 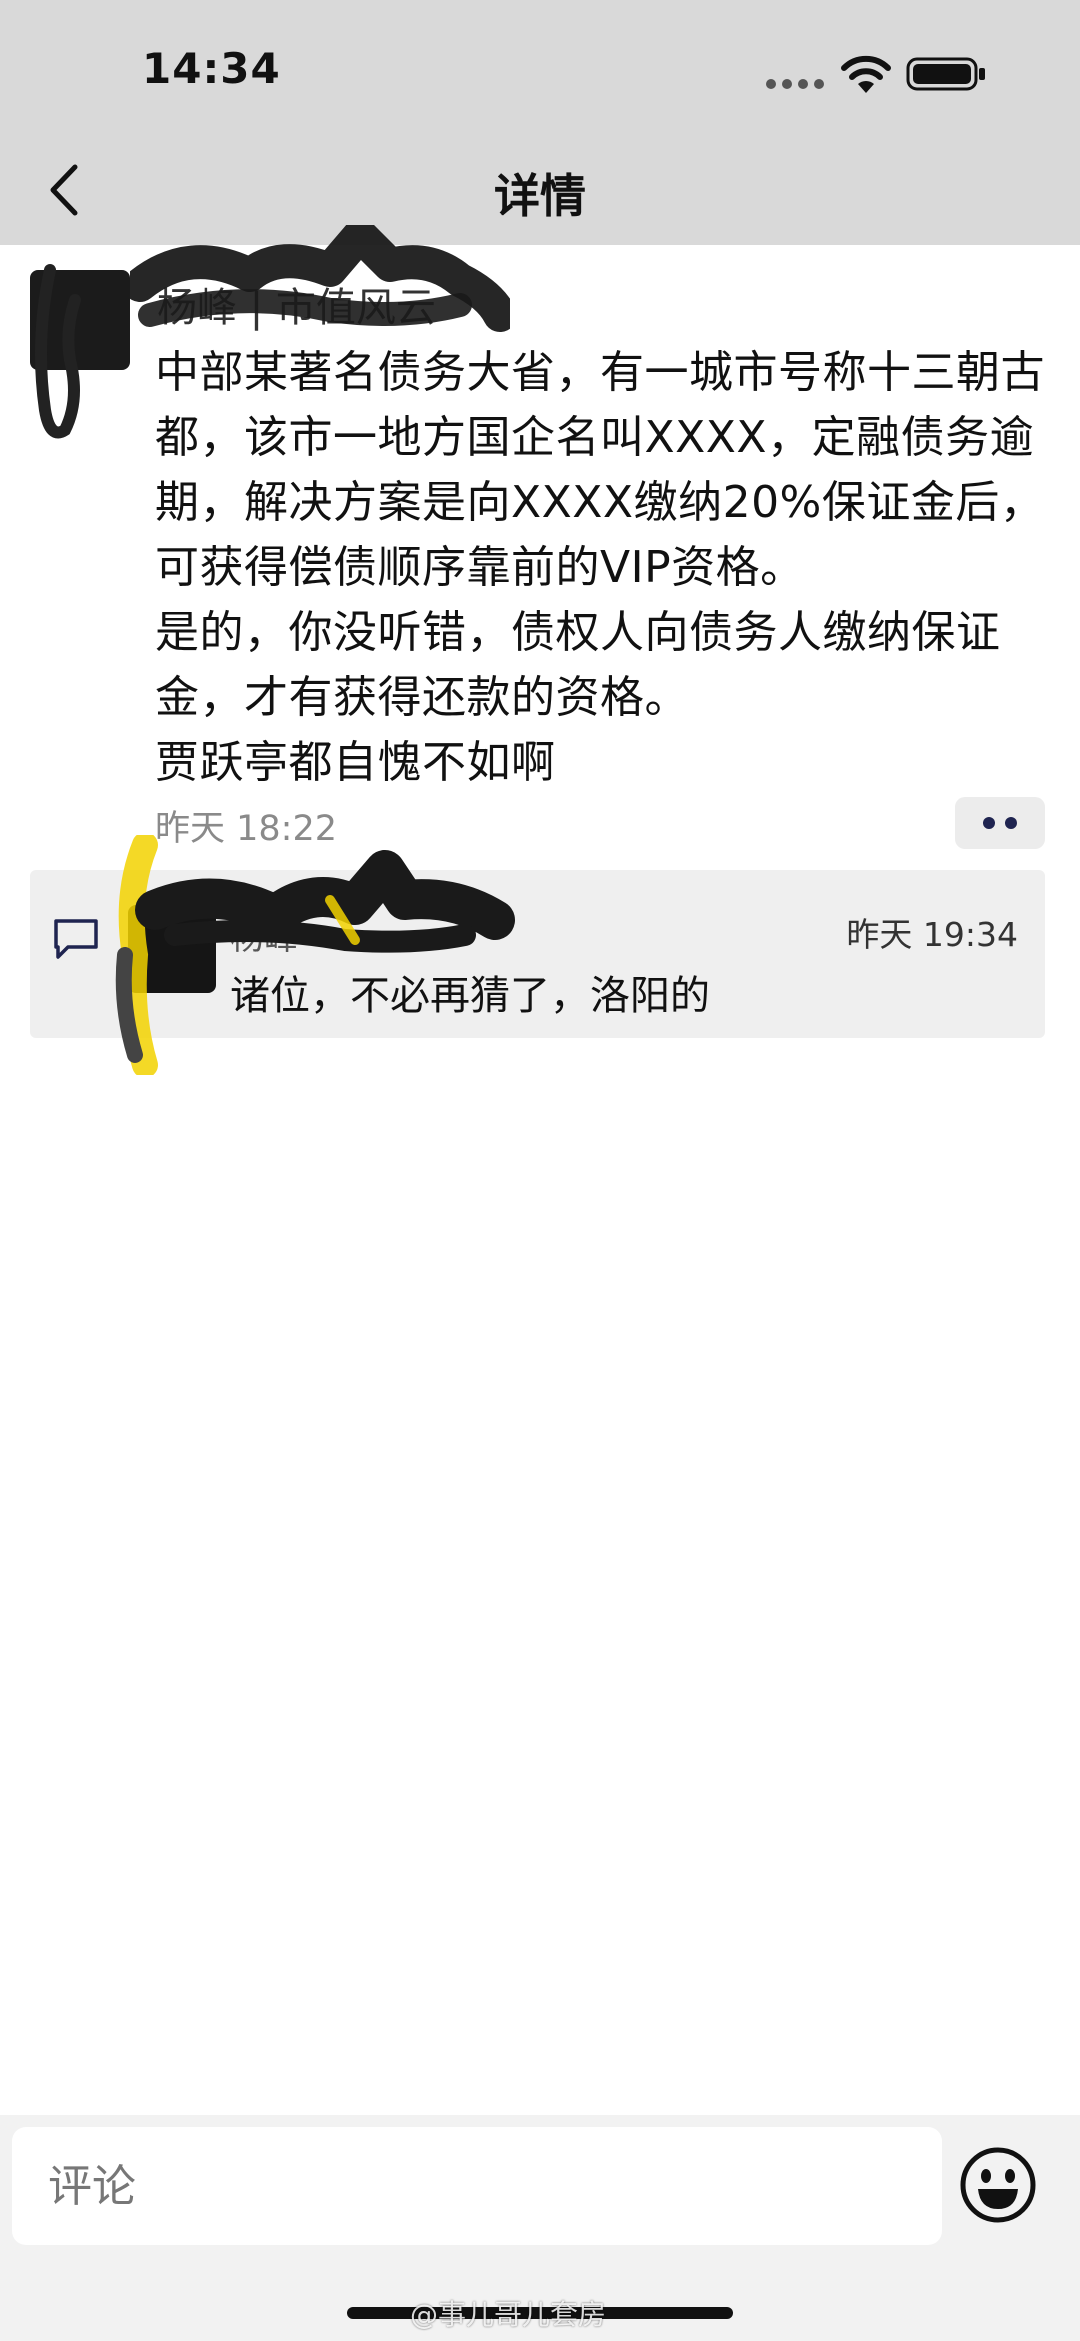 I want to click on avatar-redaction-scribble, so click(x=58, y=351).